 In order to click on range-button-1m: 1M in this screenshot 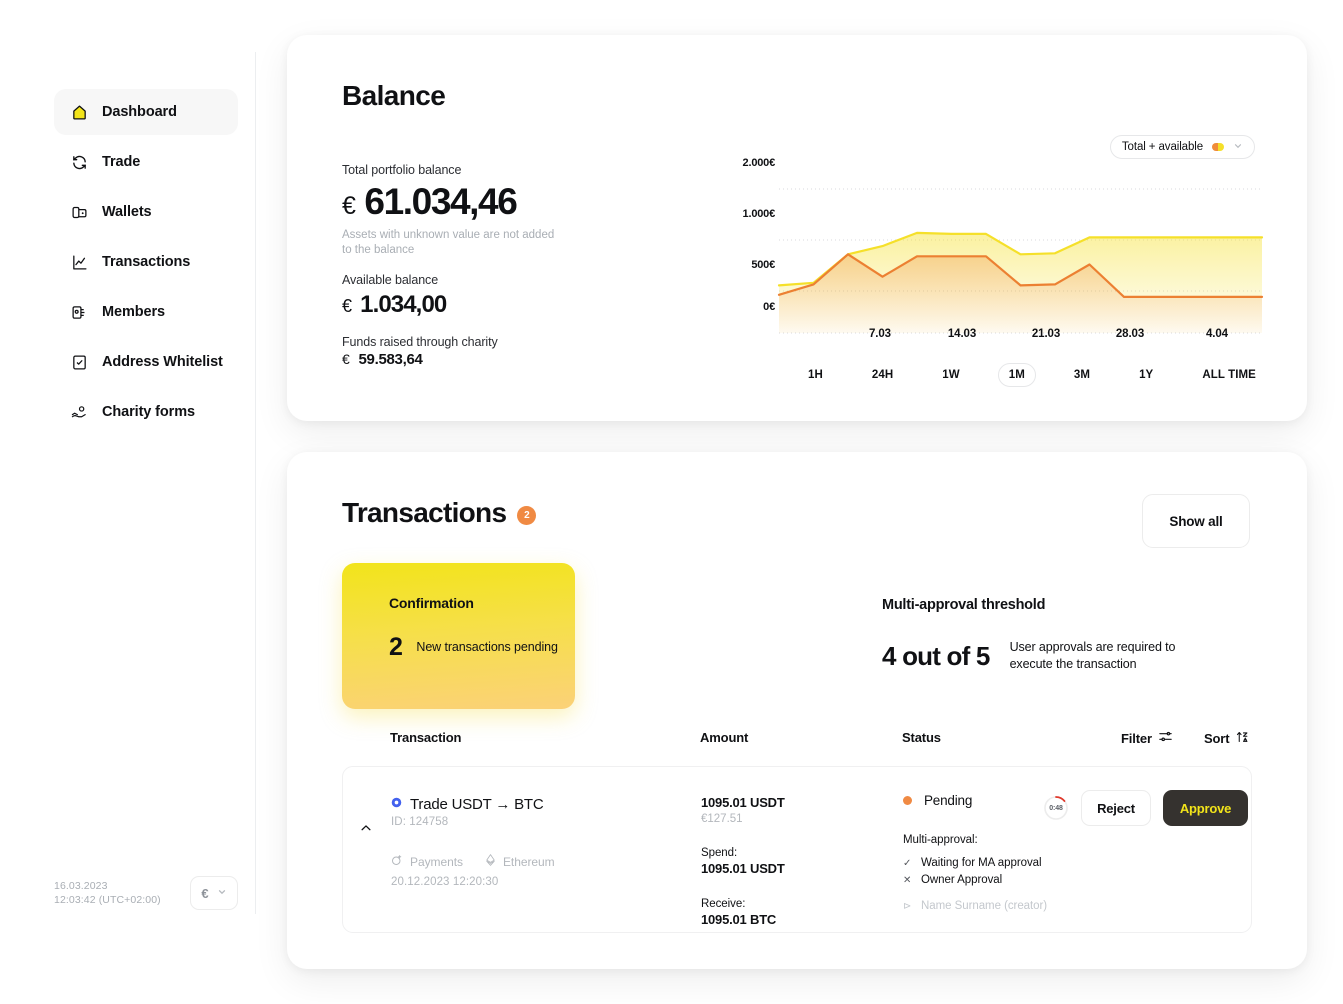, I will do `click(1016, 375)`.